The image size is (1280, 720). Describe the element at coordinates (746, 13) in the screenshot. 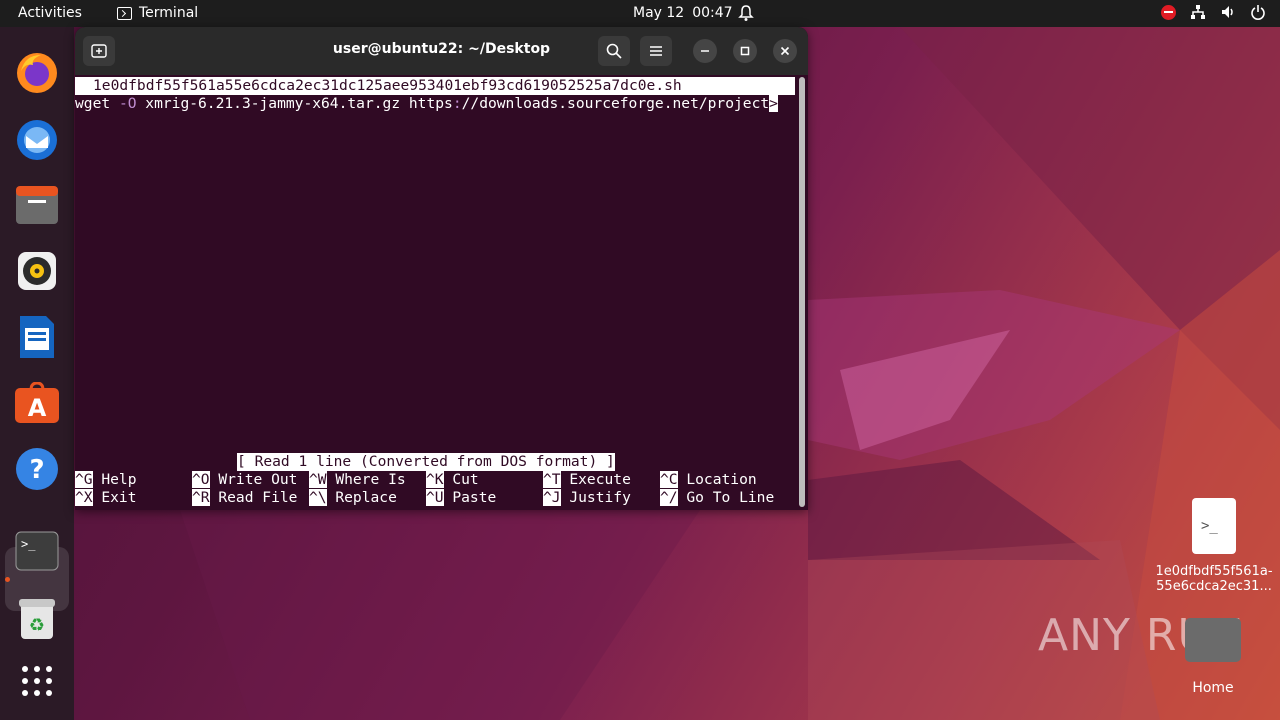

I see `bell-icon` at that location.